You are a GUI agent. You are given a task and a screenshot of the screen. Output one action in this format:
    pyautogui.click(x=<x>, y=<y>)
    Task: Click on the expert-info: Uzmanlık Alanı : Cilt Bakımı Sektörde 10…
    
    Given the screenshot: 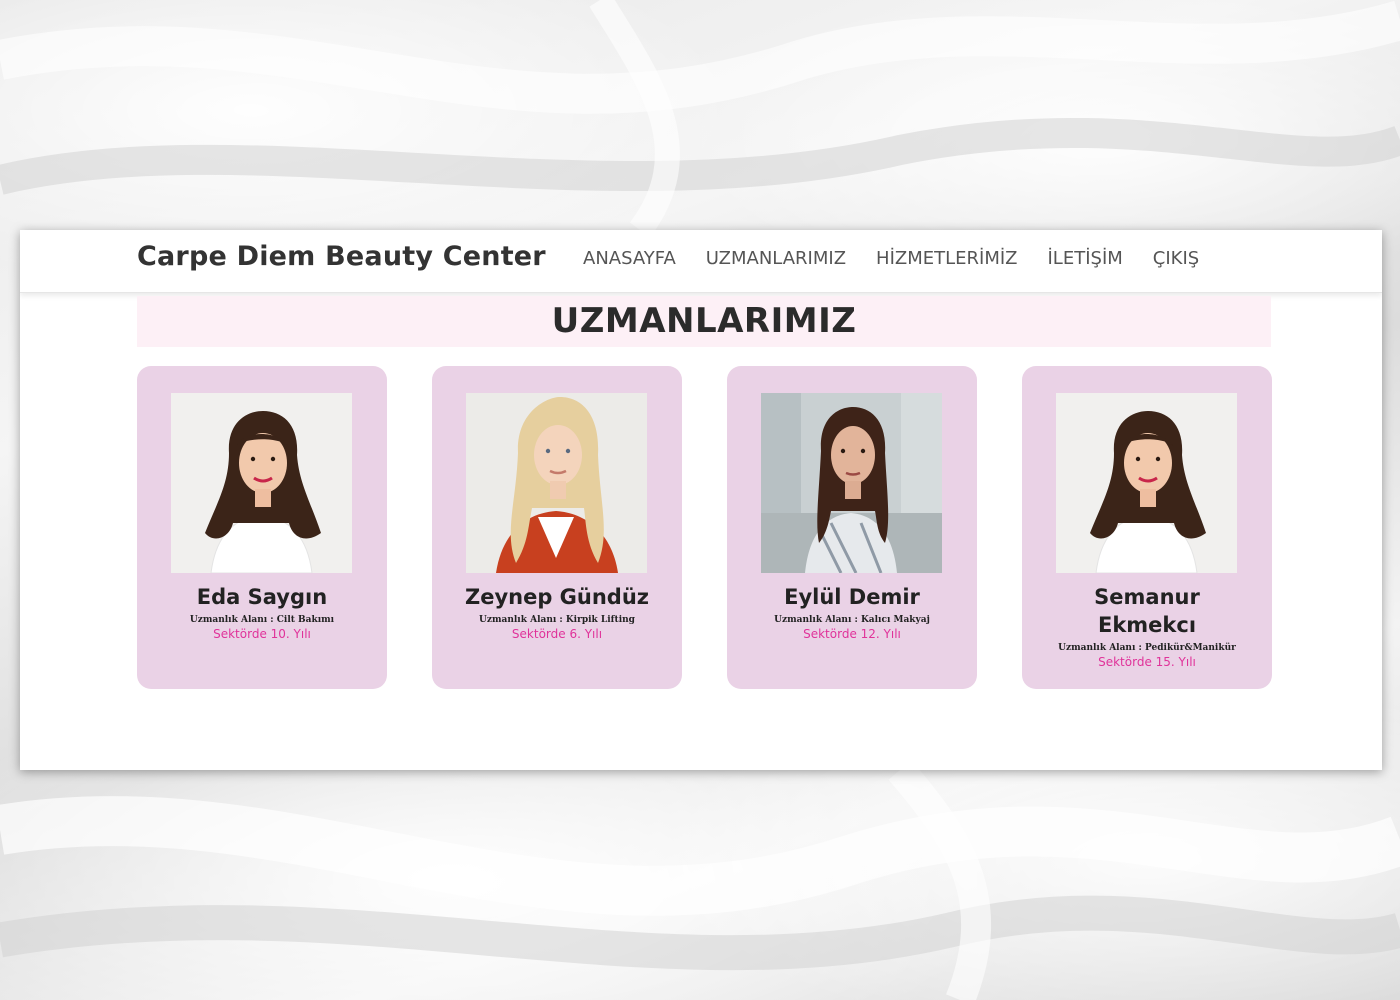 What is the action you would take?
    pyautogui.click(x=262, y=628)
    